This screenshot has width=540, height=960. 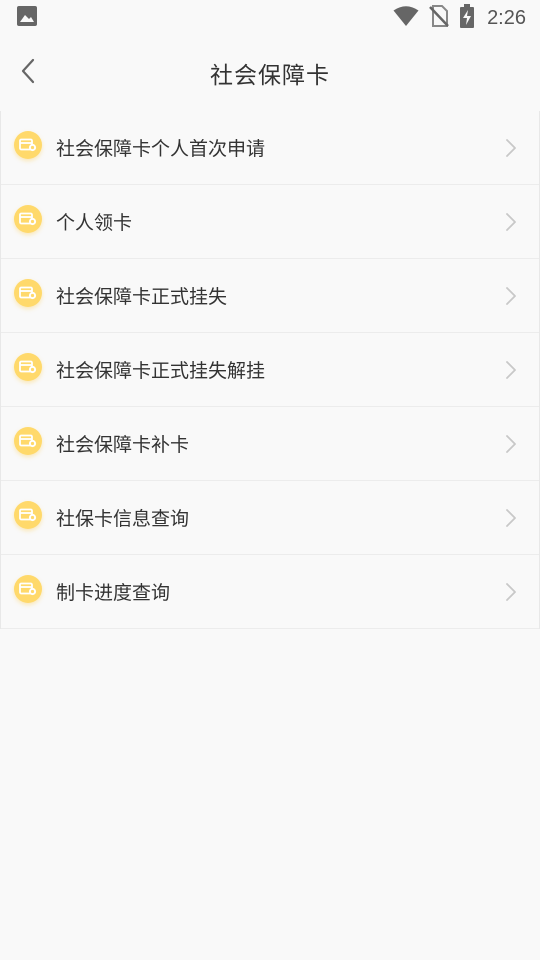 What do you see at coordinates (113, 593) in the screenshot?
I see `menu-item-label: 制卡进度查询` at bounding box center [113, 593].